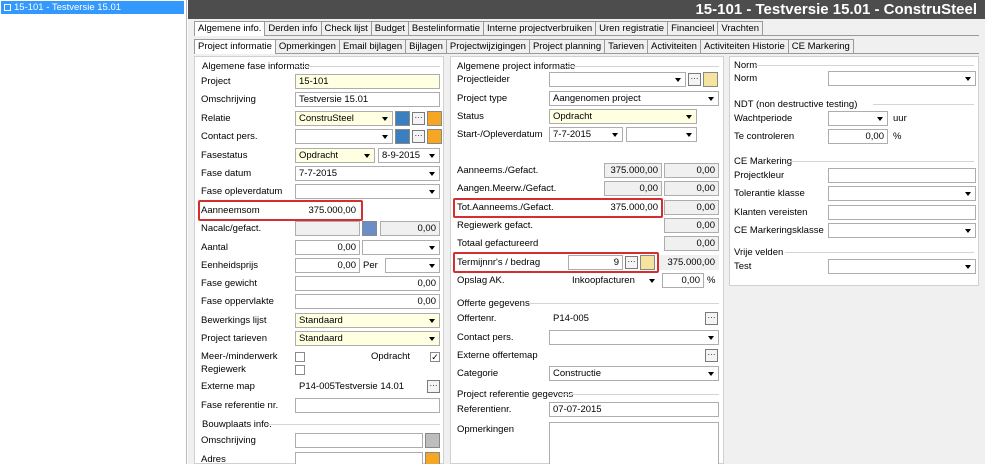  Describe the element at coordinates (359, 440) in the screenshot. I see `bp-omschrijving-field` at that location.